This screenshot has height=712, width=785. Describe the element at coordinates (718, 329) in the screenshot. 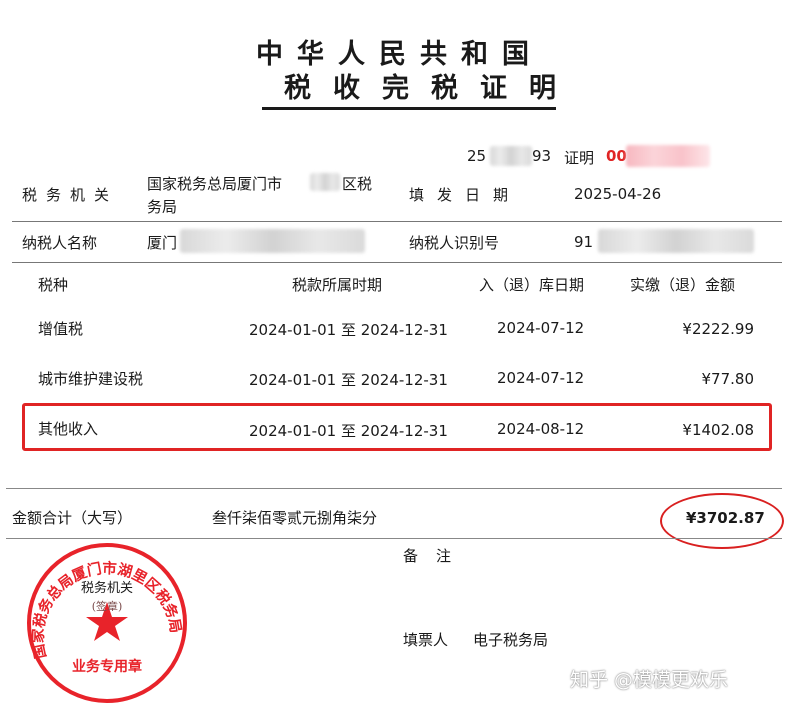

I see `row1-amount: ¥2222.99` at that location.